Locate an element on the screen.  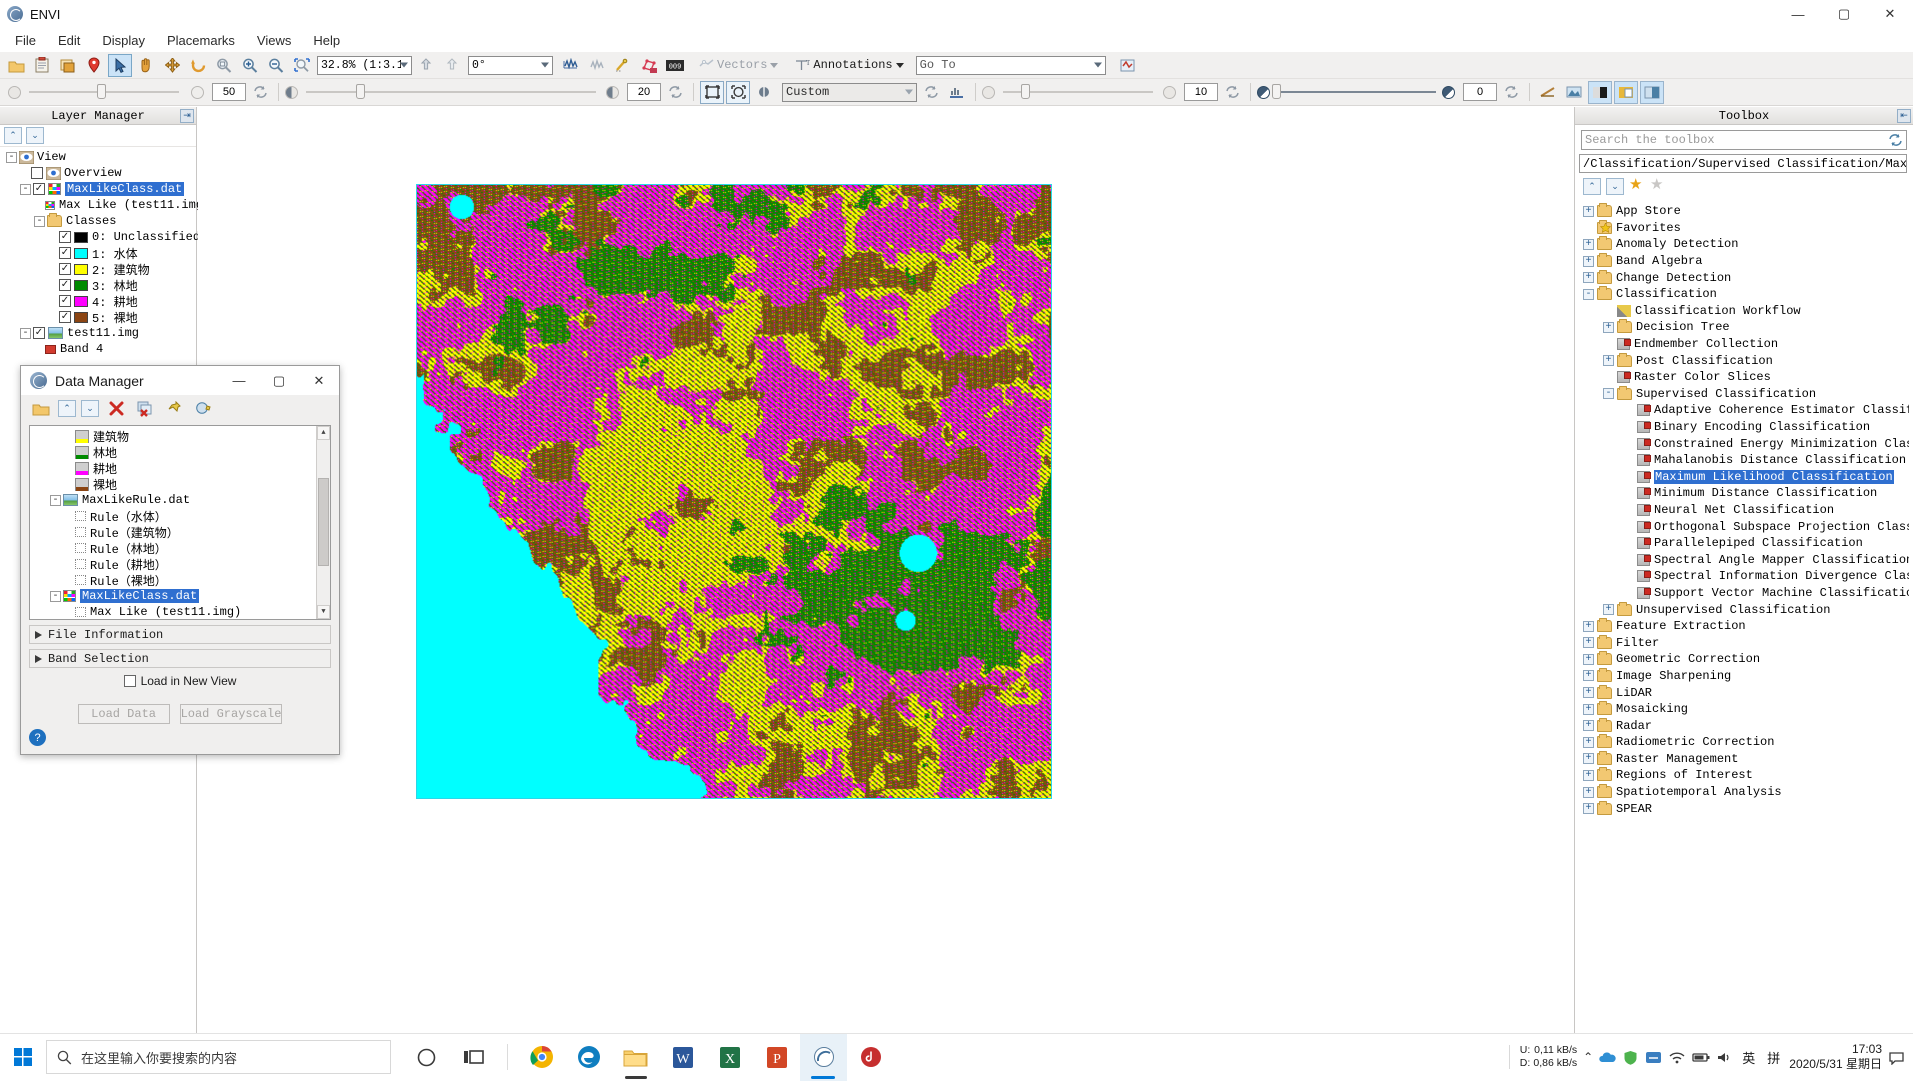
toolbox-tree-row: Support Vector Machine Classification is located at coordinates (1744, 593).